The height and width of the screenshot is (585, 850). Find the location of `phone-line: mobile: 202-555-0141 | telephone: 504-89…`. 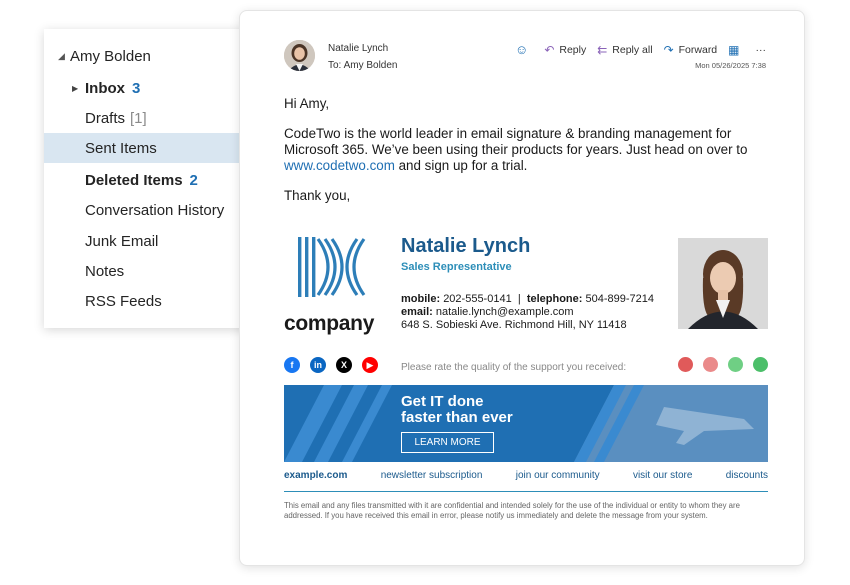

phone-line: mobile: 202-555-0141 | telephone: 504-89… is located at coordinates (527, 299).